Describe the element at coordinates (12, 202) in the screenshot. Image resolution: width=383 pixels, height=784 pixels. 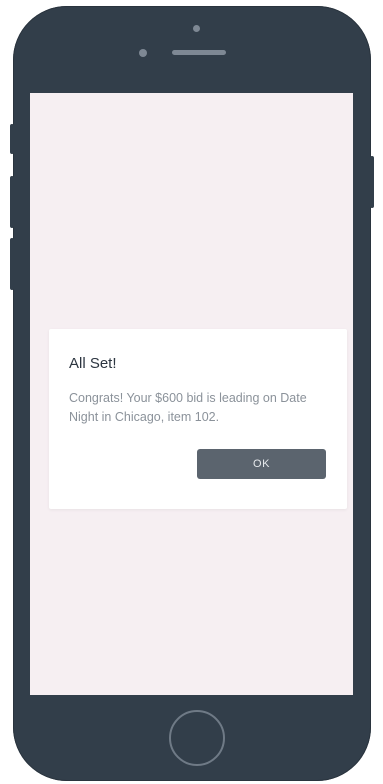
I see `volume-up-button` at that location.